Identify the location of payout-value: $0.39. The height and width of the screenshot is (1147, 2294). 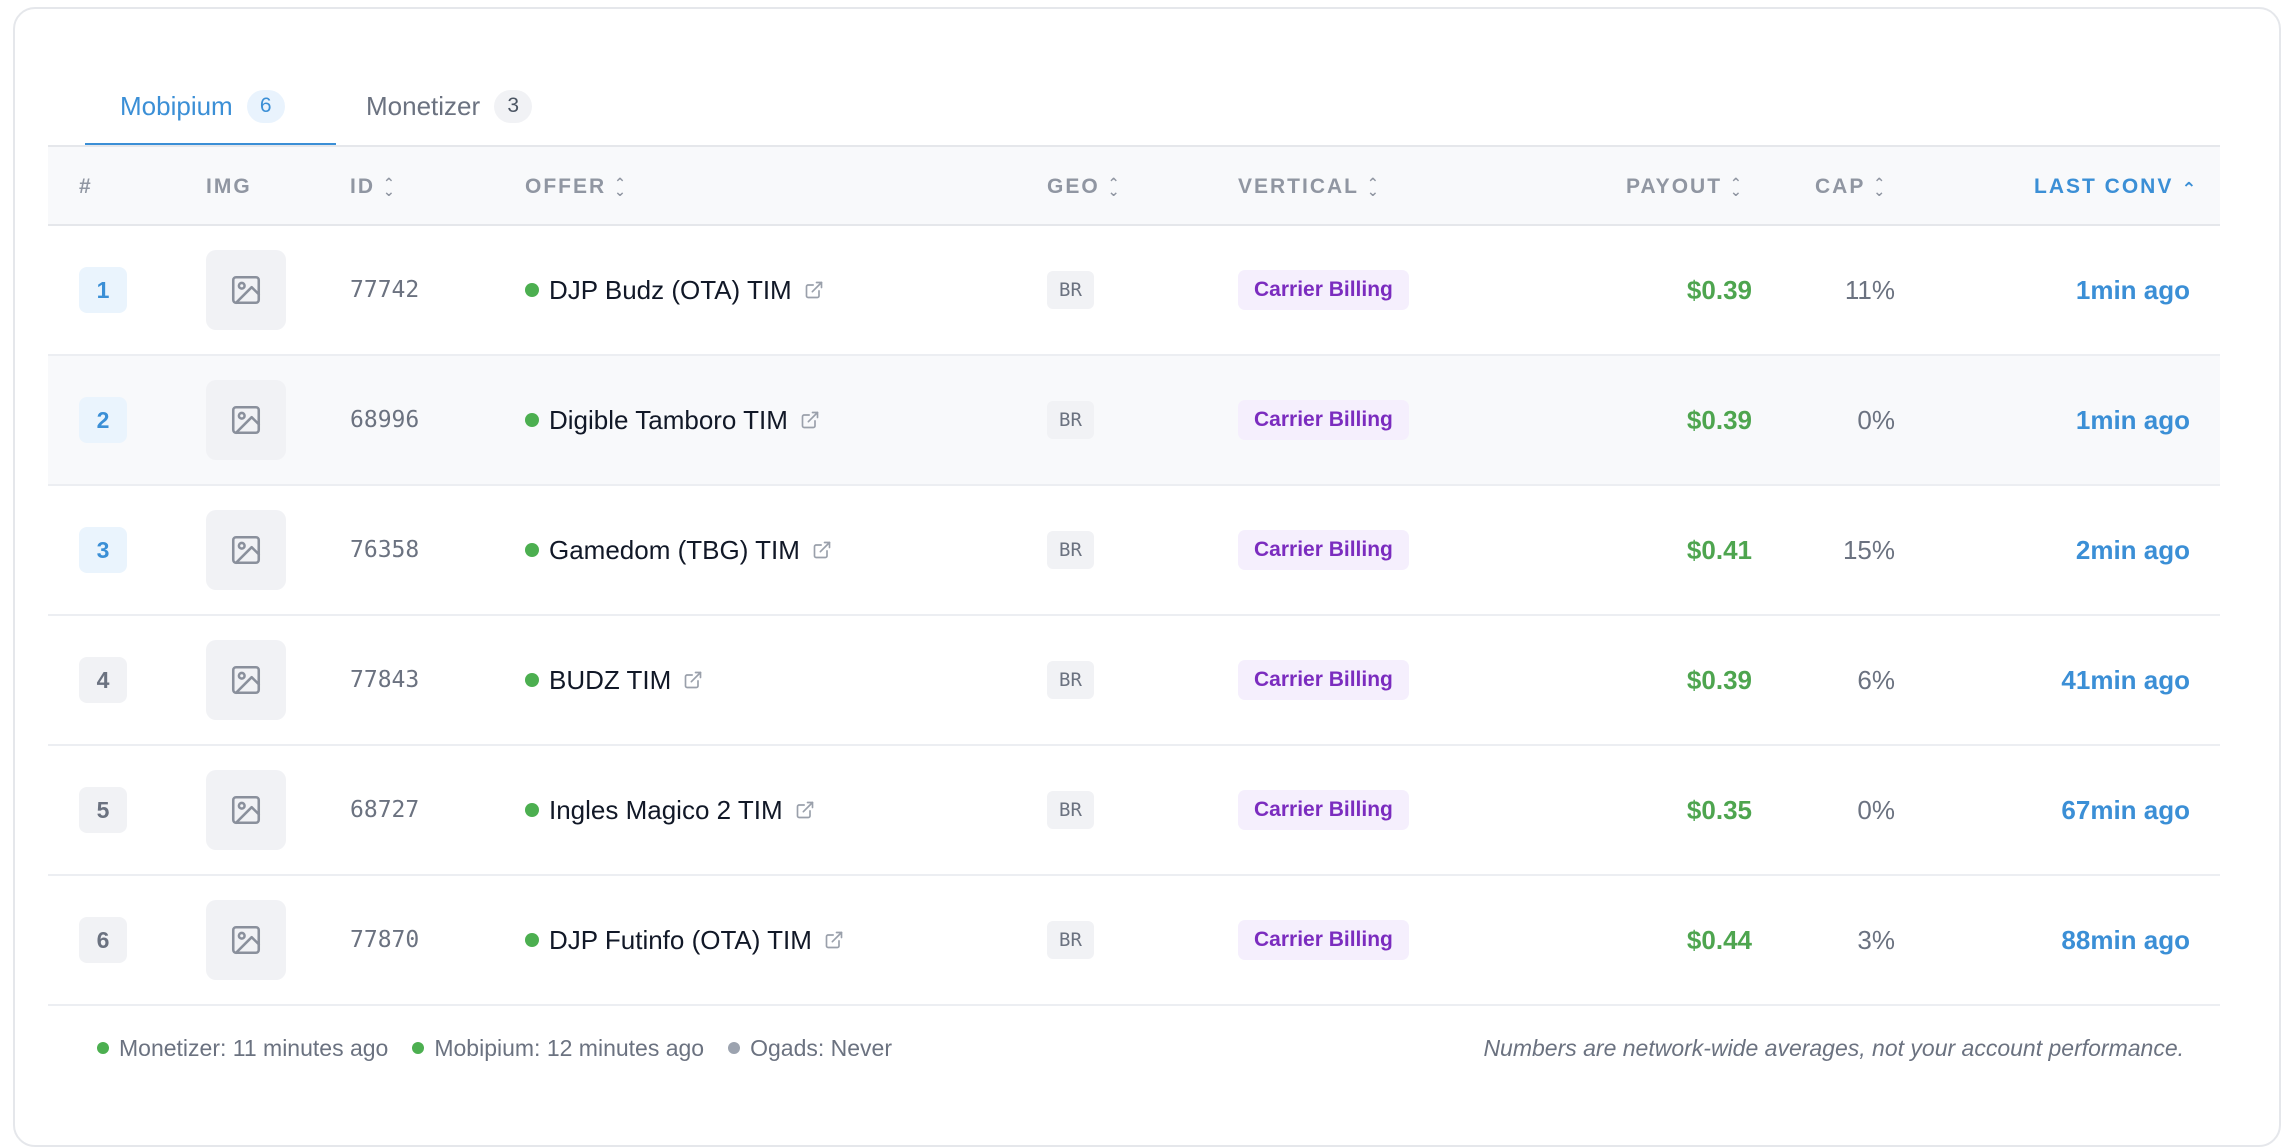
(1719, 679).